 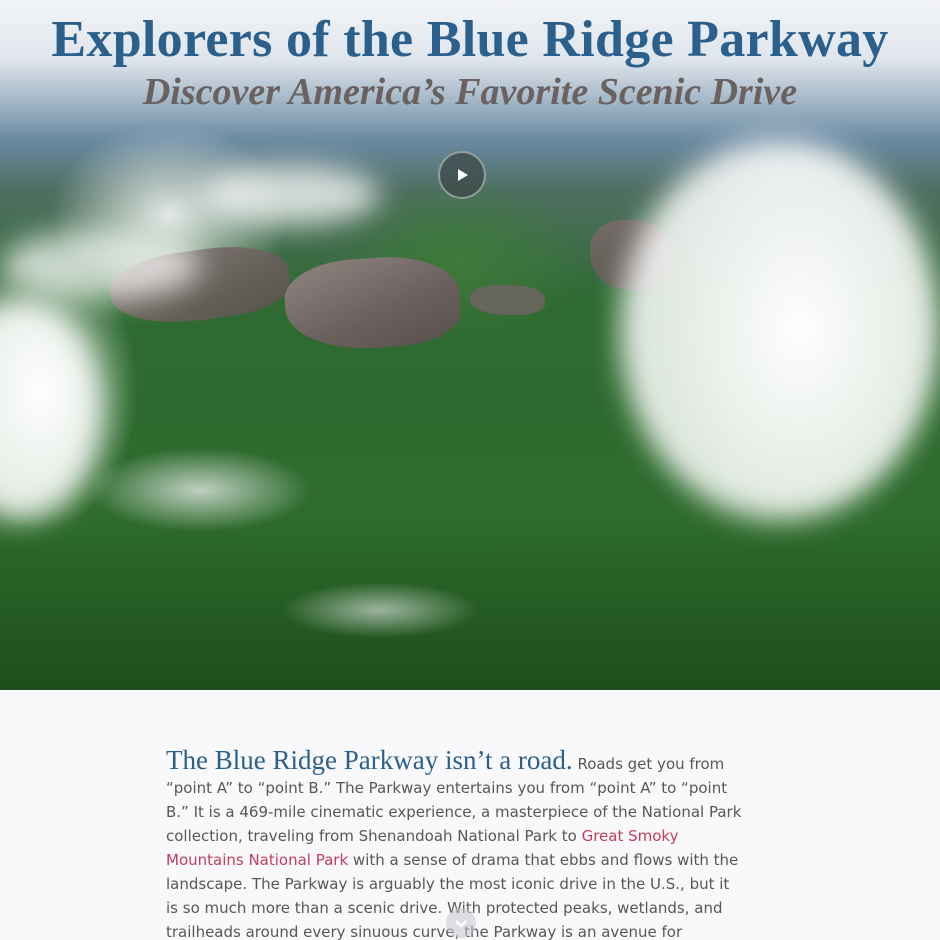 I want to click on play-icon, so click(x=463, y=175).